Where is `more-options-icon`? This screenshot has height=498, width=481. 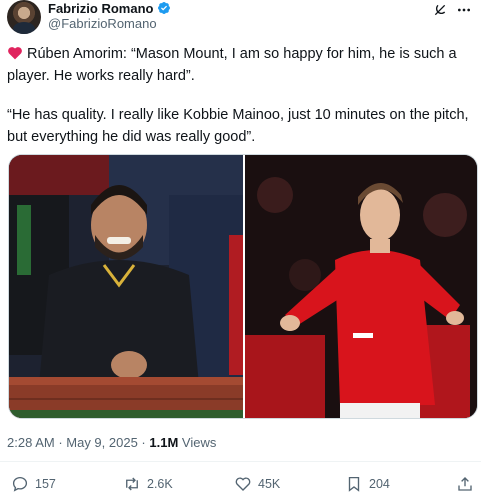
more-options-icon is located at coordinates (464, 10).